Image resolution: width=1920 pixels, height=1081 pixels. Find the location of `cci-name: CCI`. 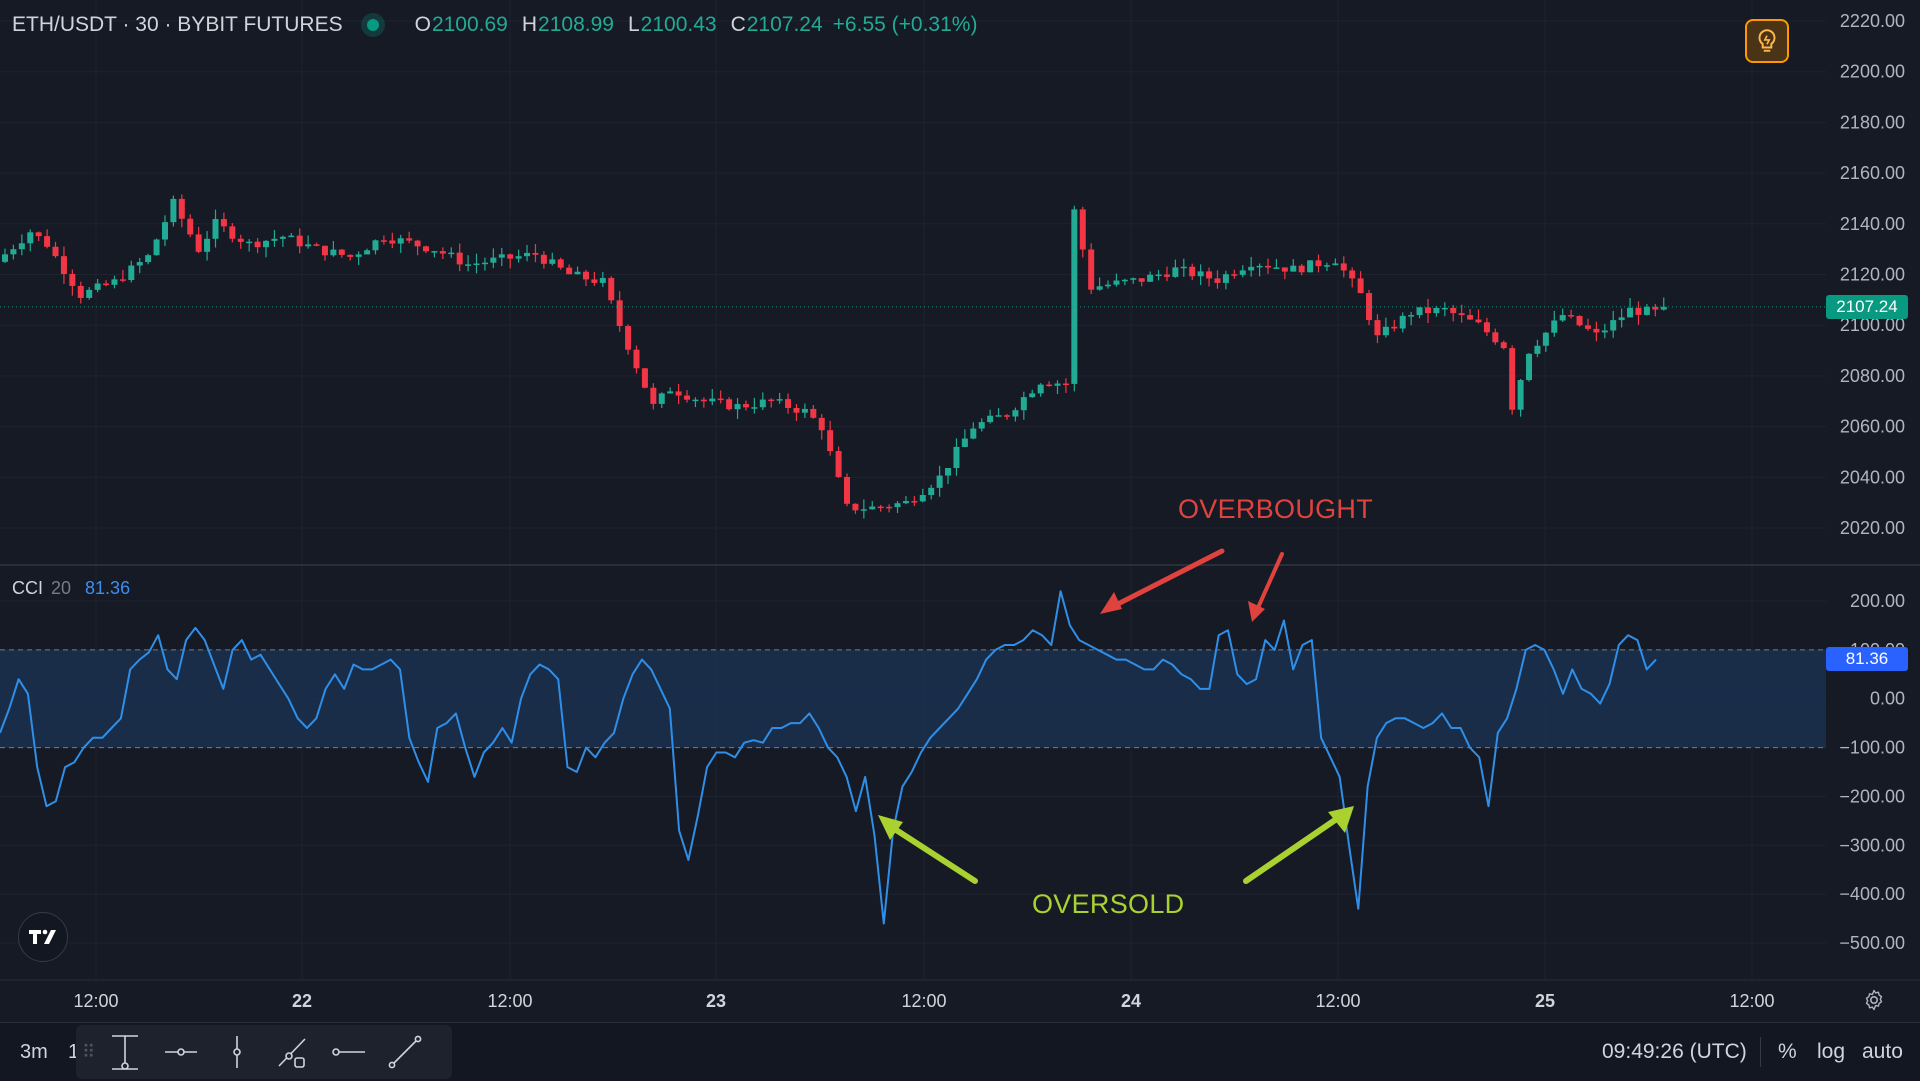

cci-name: CCI is located at coordinates (27, 588).